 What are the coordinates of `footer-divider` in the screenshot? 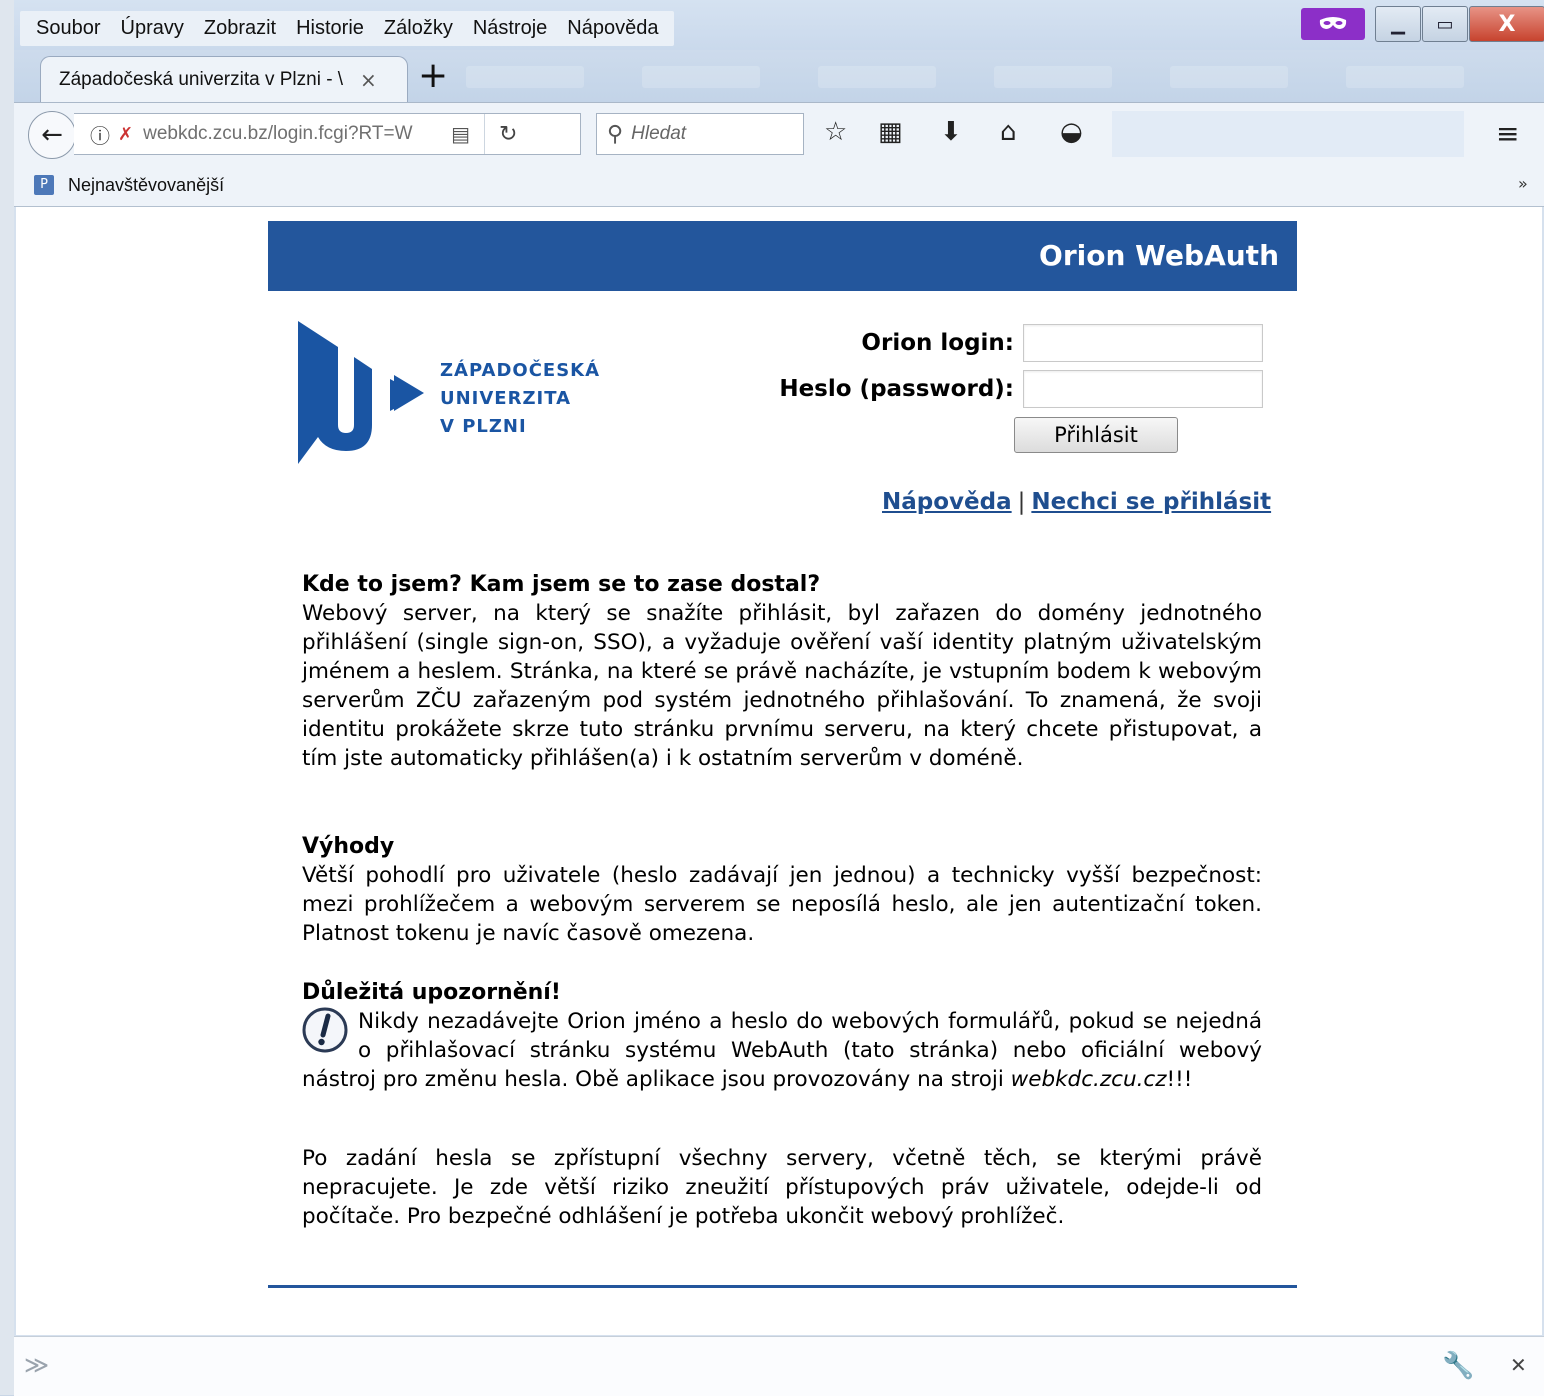 It's located at (782, 1286).